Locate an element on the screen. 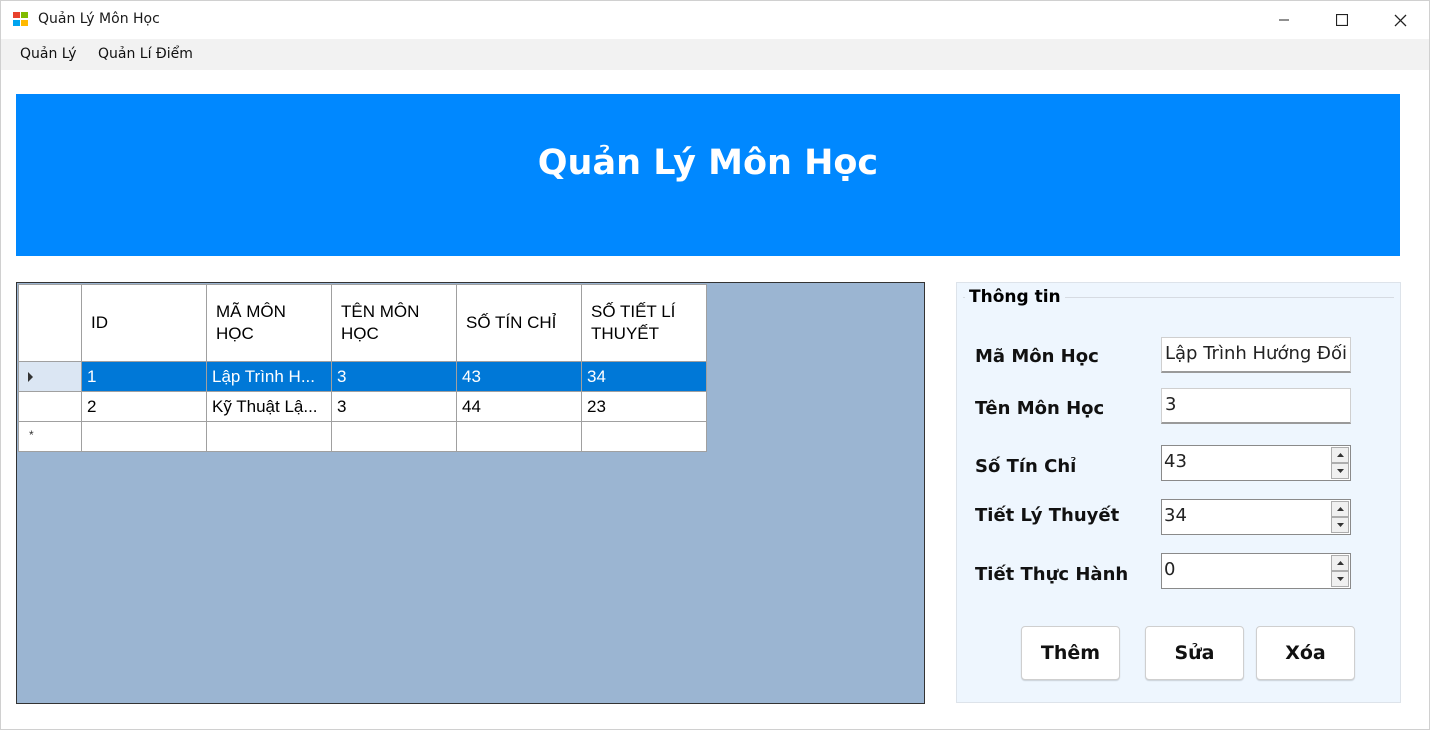  current-row-arrow-icon is located at coordinates (30, 377).